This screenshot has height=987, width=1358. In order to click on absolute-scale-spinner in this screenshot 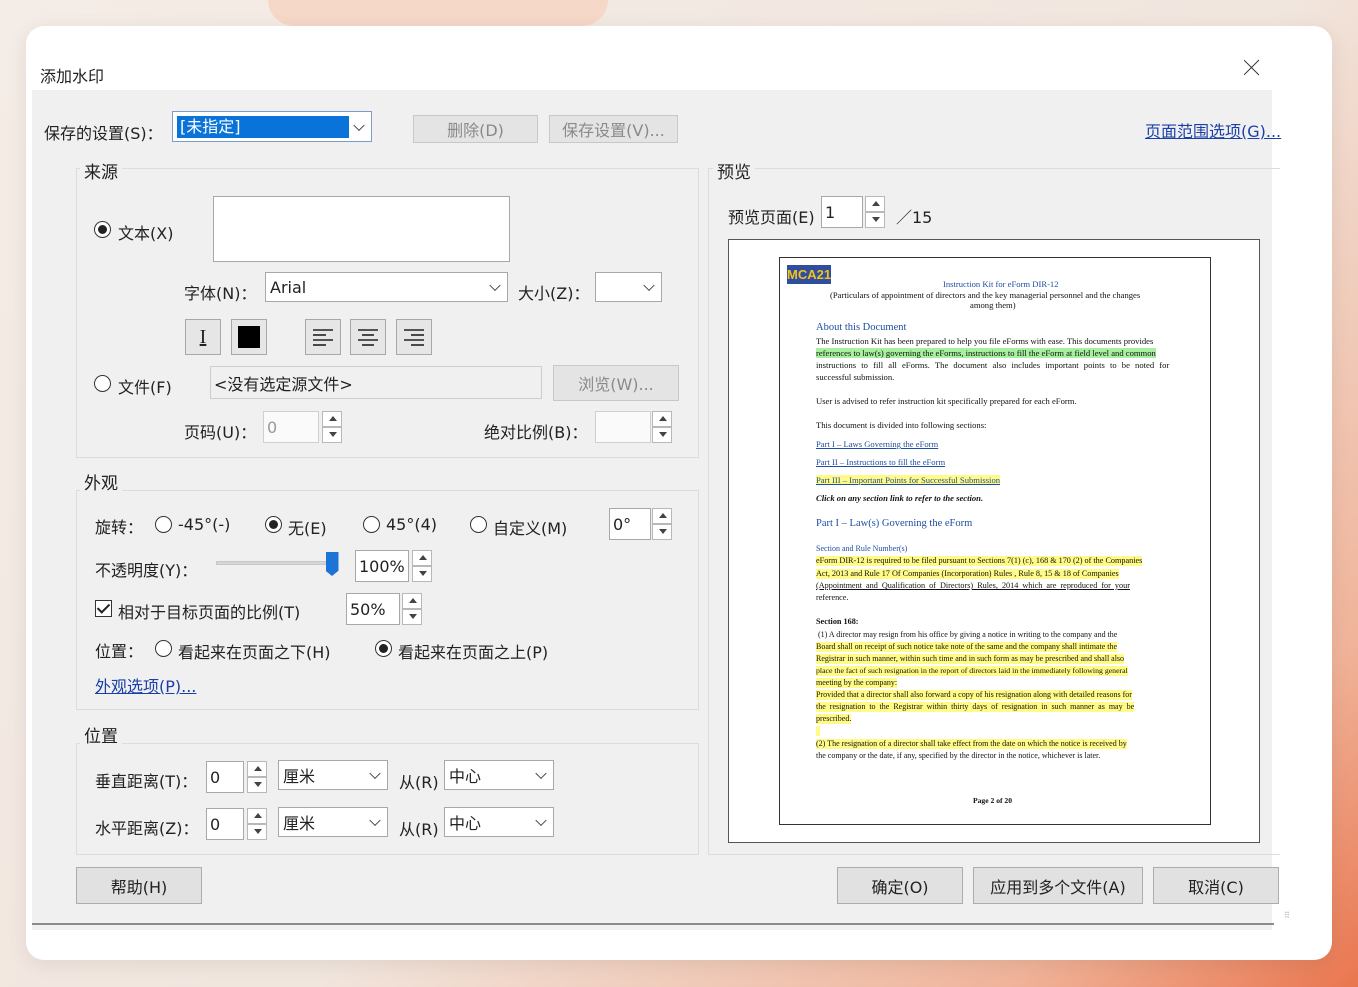, I will do `click(662, 427)`.